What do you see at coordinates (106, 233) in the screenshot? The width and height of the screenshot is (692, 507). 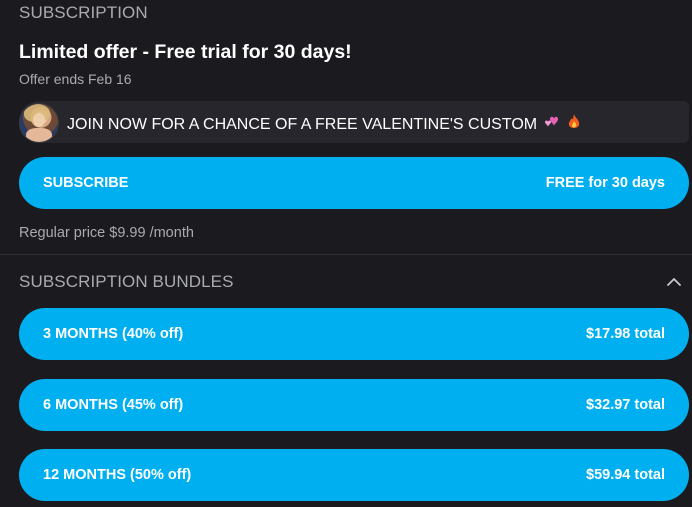 I see `regular-price-text: Regular price $9.99 /month` at bounding box center [106, 233].